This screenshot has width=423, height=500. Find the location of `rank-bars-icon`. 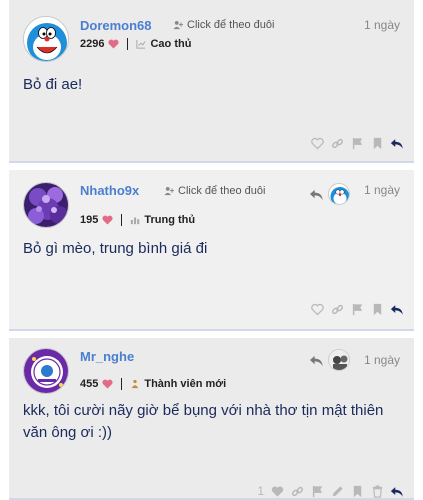

rank-bars-icon is located at coordinates (135, 221).